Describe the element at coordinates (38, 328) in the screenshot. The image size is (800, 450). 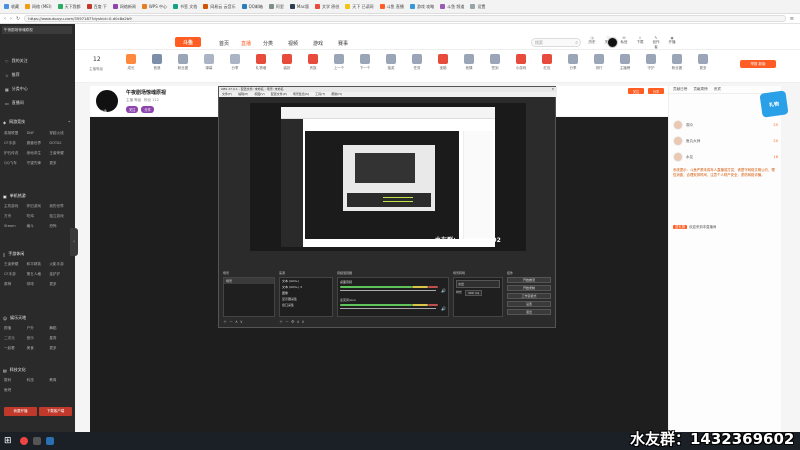
I see `category-link: 户外` at that location.